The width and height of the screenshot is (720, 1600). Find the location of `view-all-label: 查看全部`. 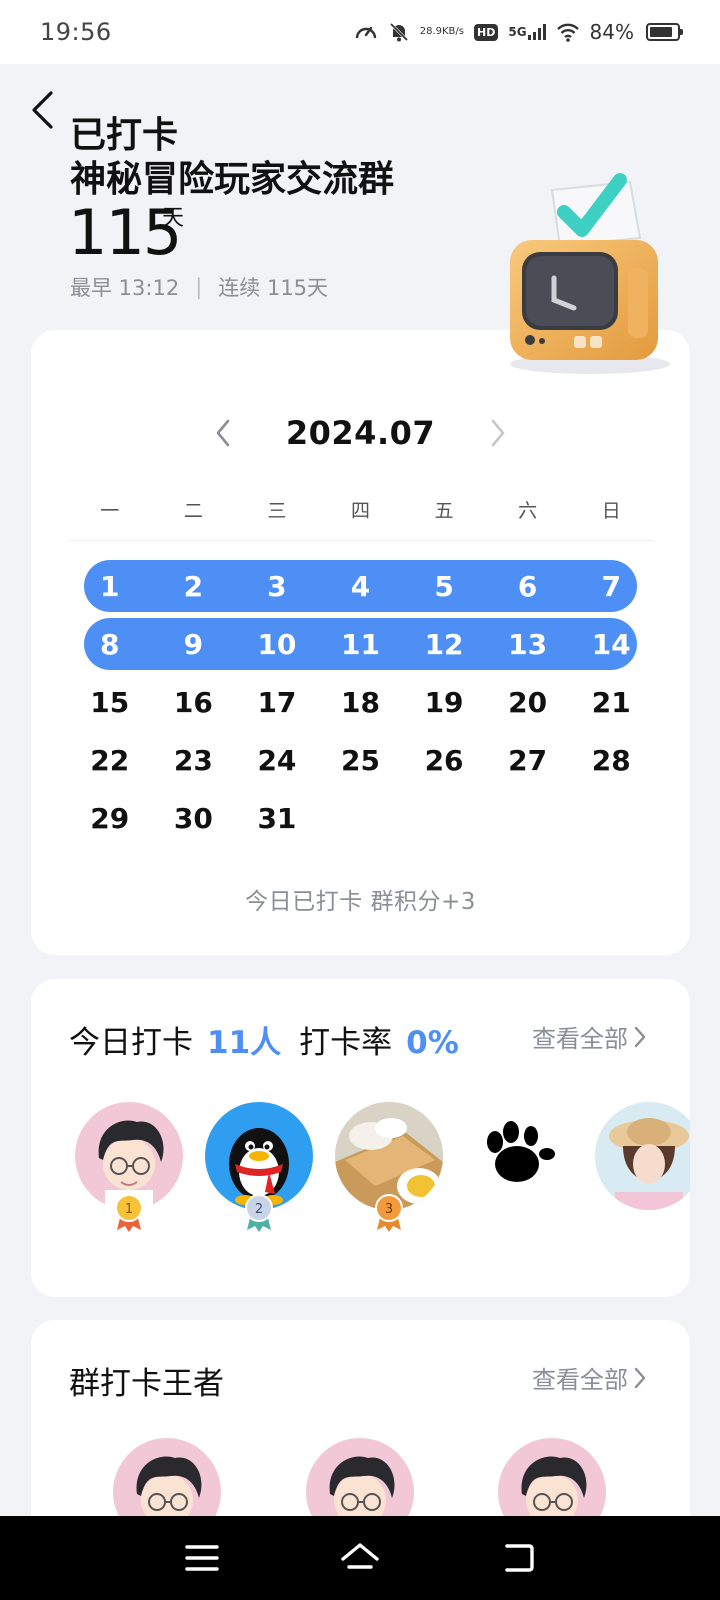

view-all-label: 查看全部 is located at coordinates (580, 1380).